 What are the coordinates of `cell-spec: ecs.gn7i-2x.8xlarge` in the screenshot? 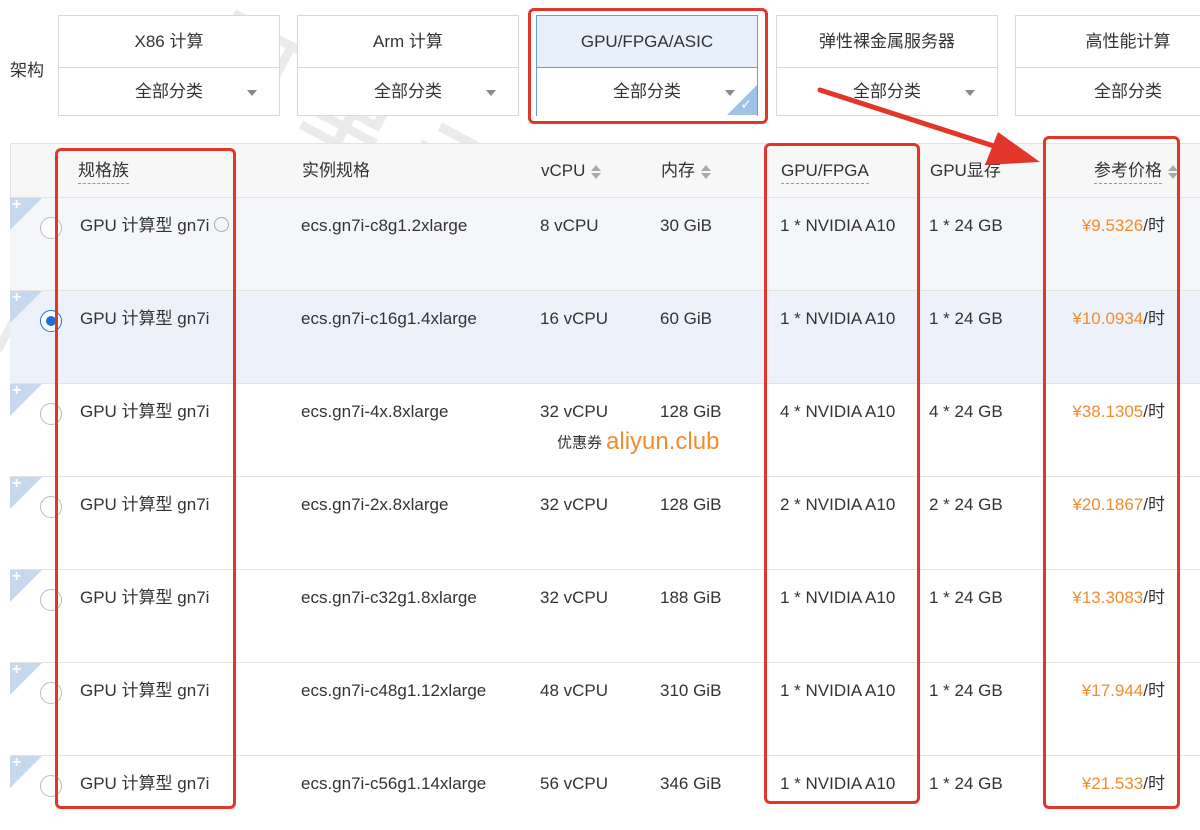 It's located at (374, 505).